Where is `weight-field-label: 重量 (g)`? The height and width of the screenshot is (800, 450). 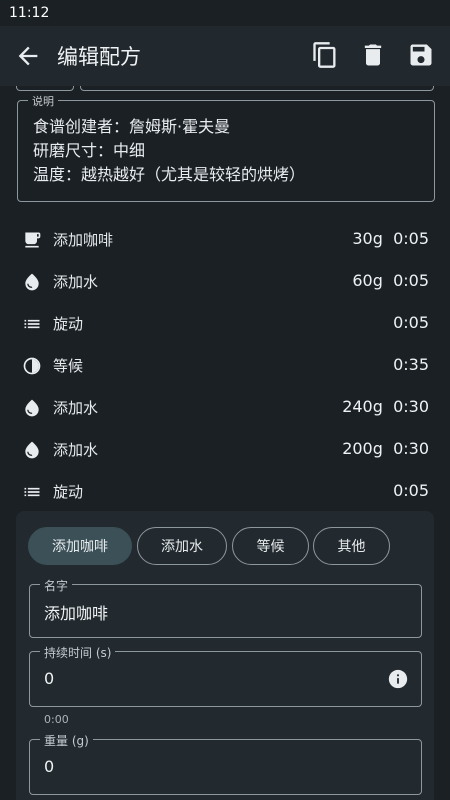
weight-field-label: 重量 (g) is located at coordinates (66, 740).